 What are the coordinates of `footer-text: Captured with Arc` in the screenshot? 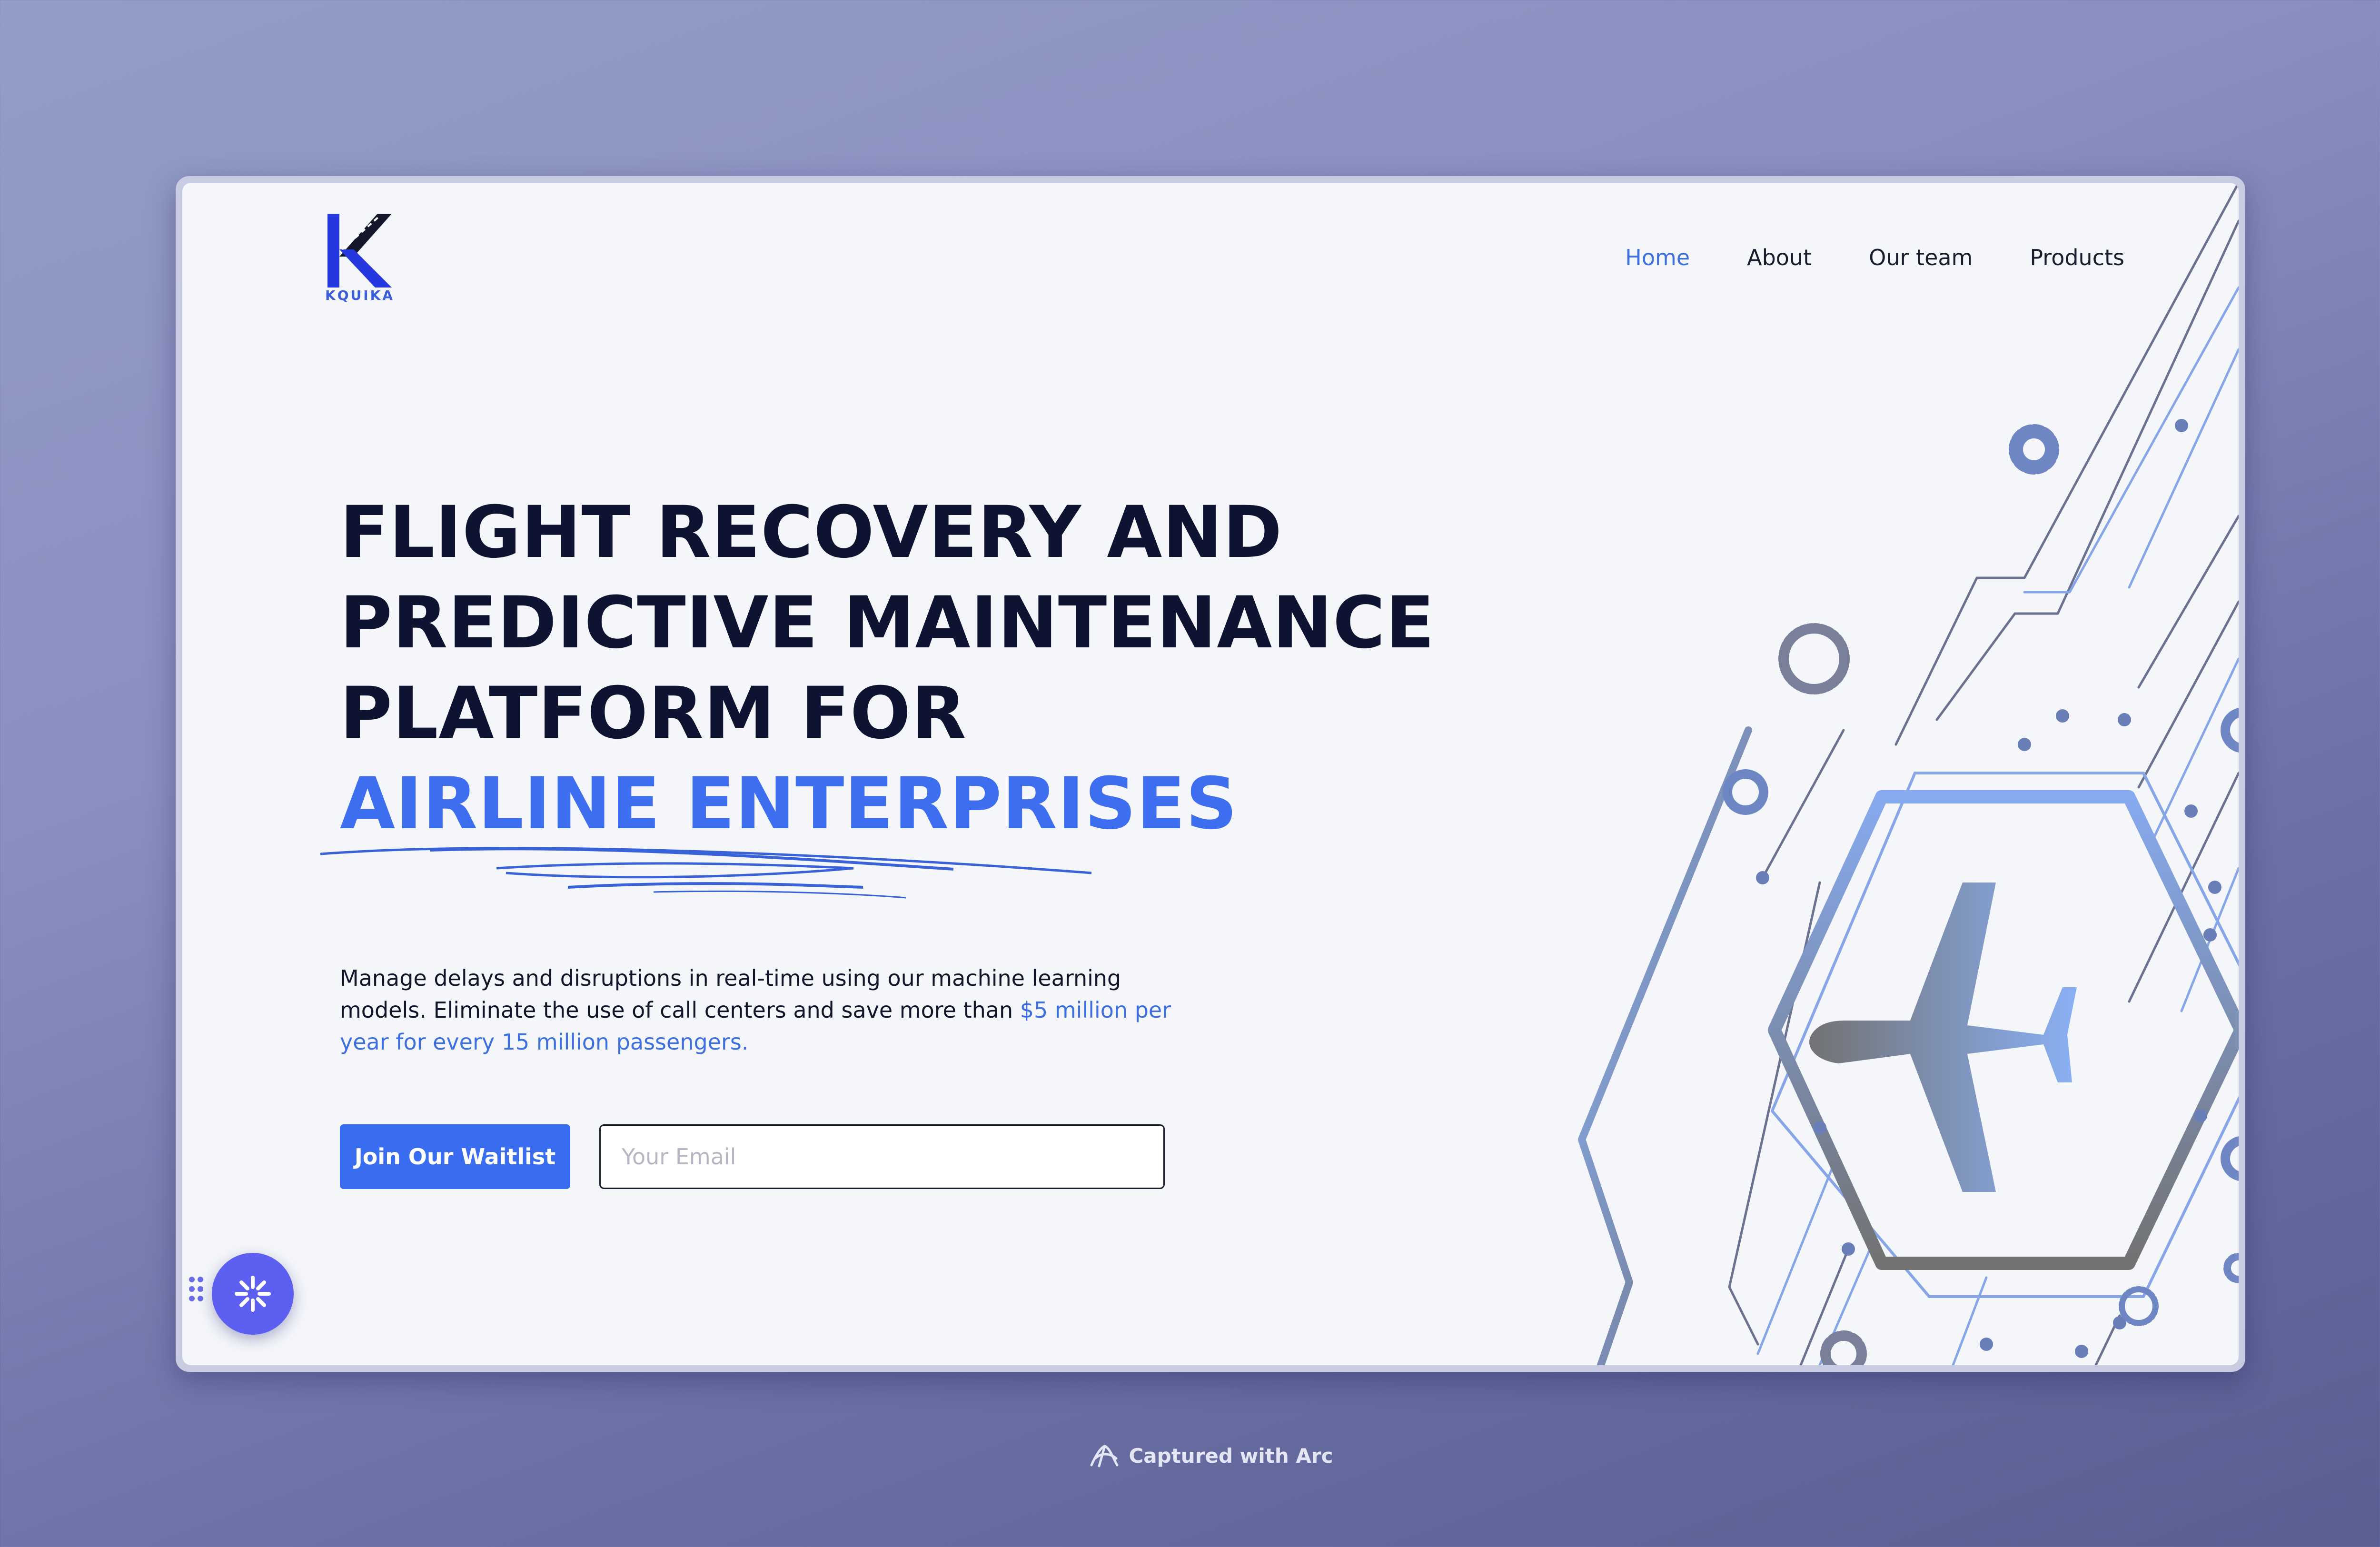 It's located at (1231, 1456).